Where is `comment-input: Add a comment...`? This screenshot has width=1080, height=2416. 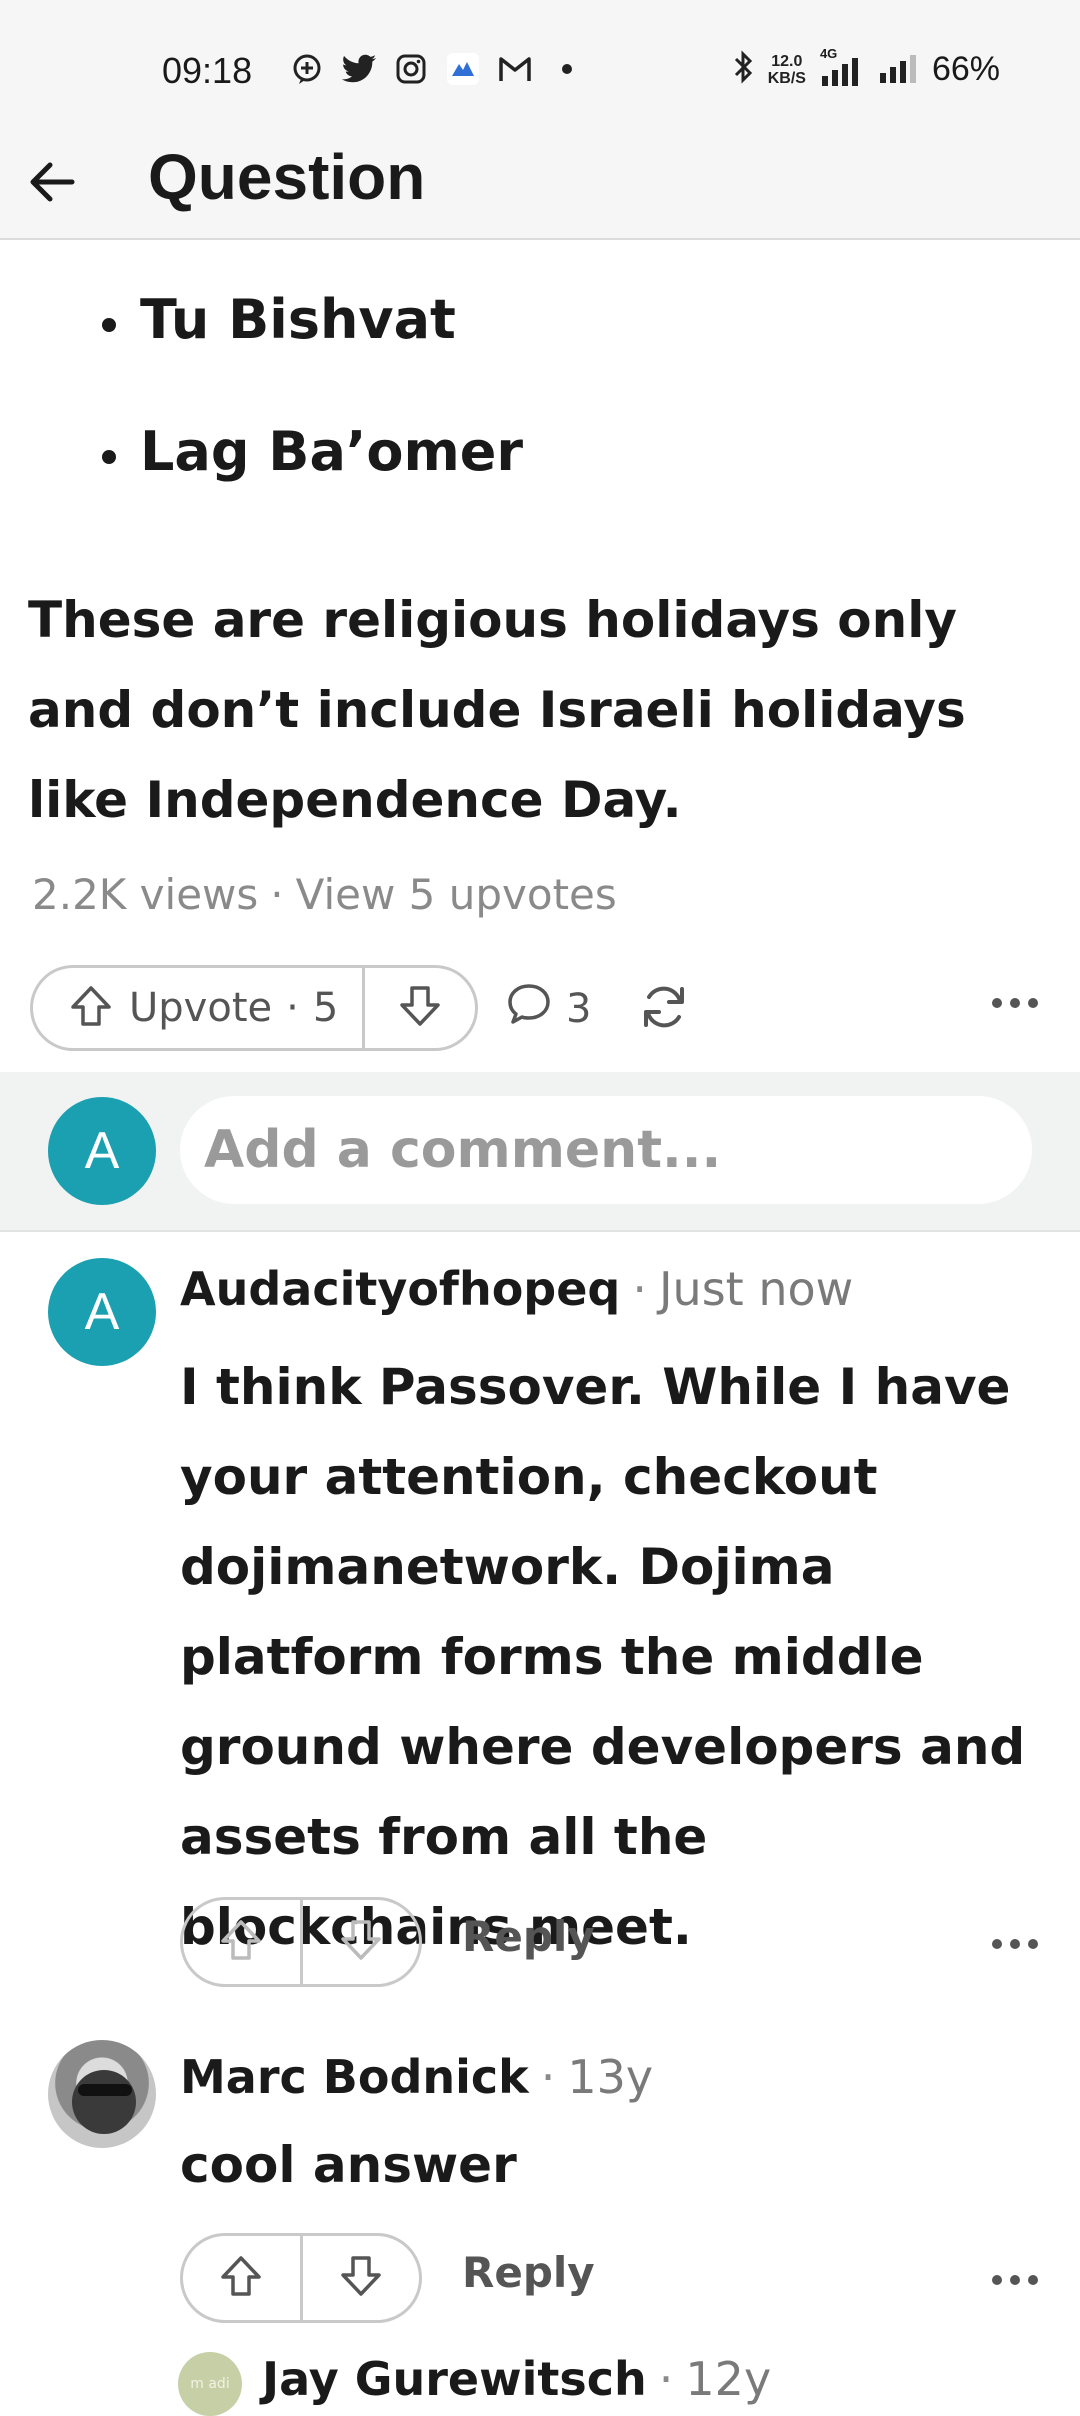 comment-input: Add a comment... is located at coordinates (606, 1150).